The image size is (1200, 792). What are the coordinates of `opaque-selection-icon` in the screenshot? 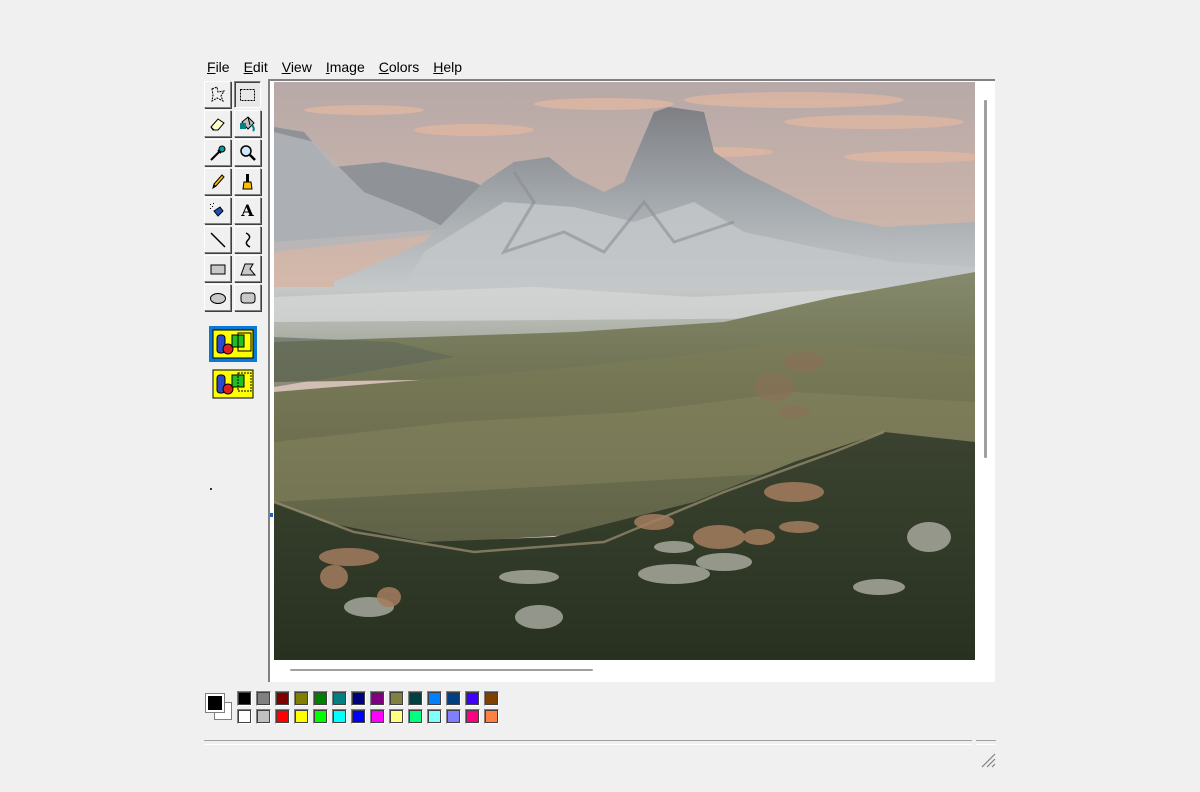 It's located at (233, 344).